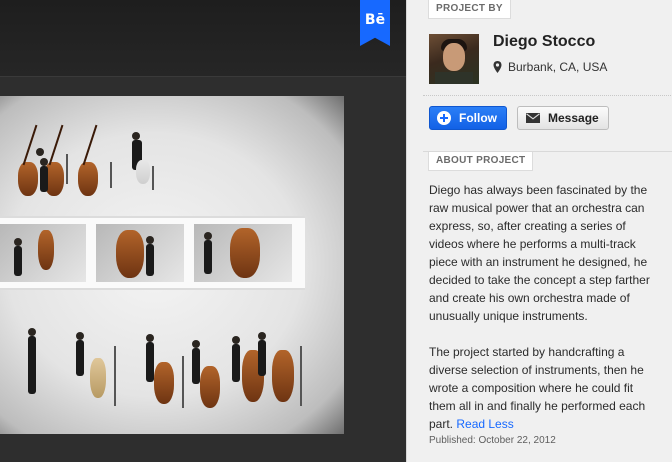 This screenshot has height=462, width=672. I want to click on plus-circle-icon, so click(444, 118).